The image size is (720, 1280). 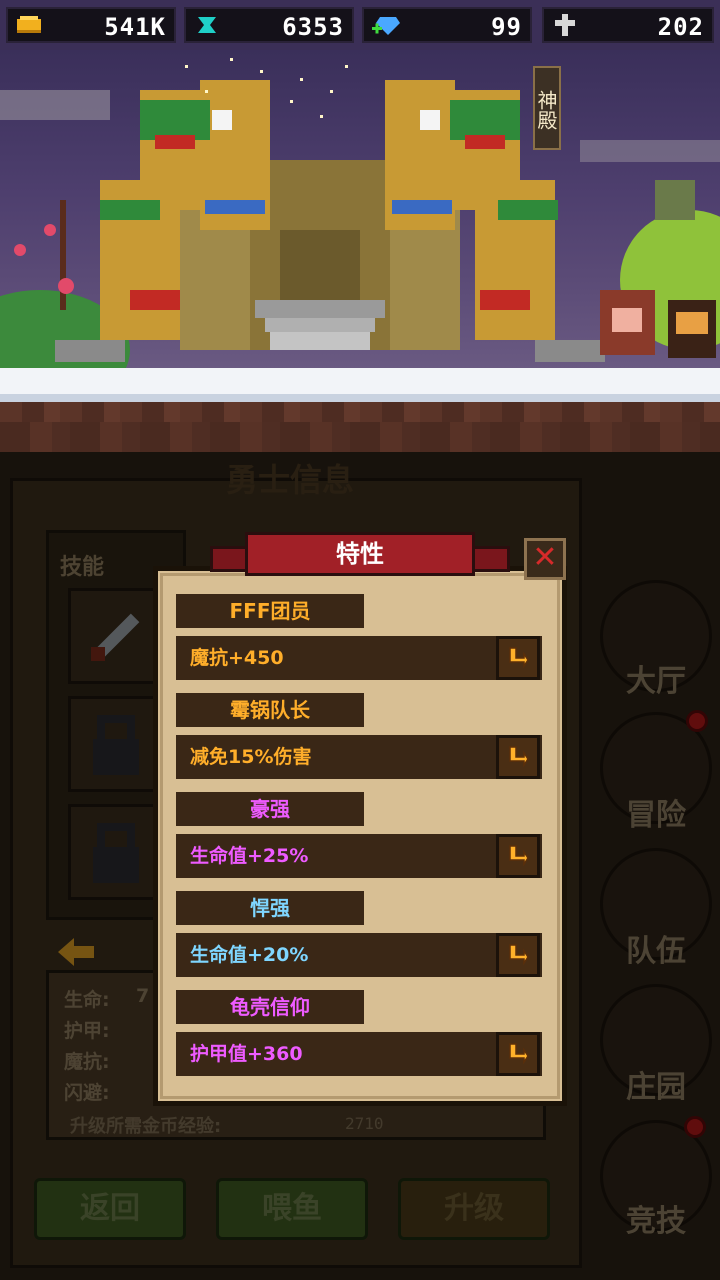 What do you see at coordinates (270, 710) in the screenshot?
I see `trait-name-2: 霉锅队长` at bounding box center [270, 710].